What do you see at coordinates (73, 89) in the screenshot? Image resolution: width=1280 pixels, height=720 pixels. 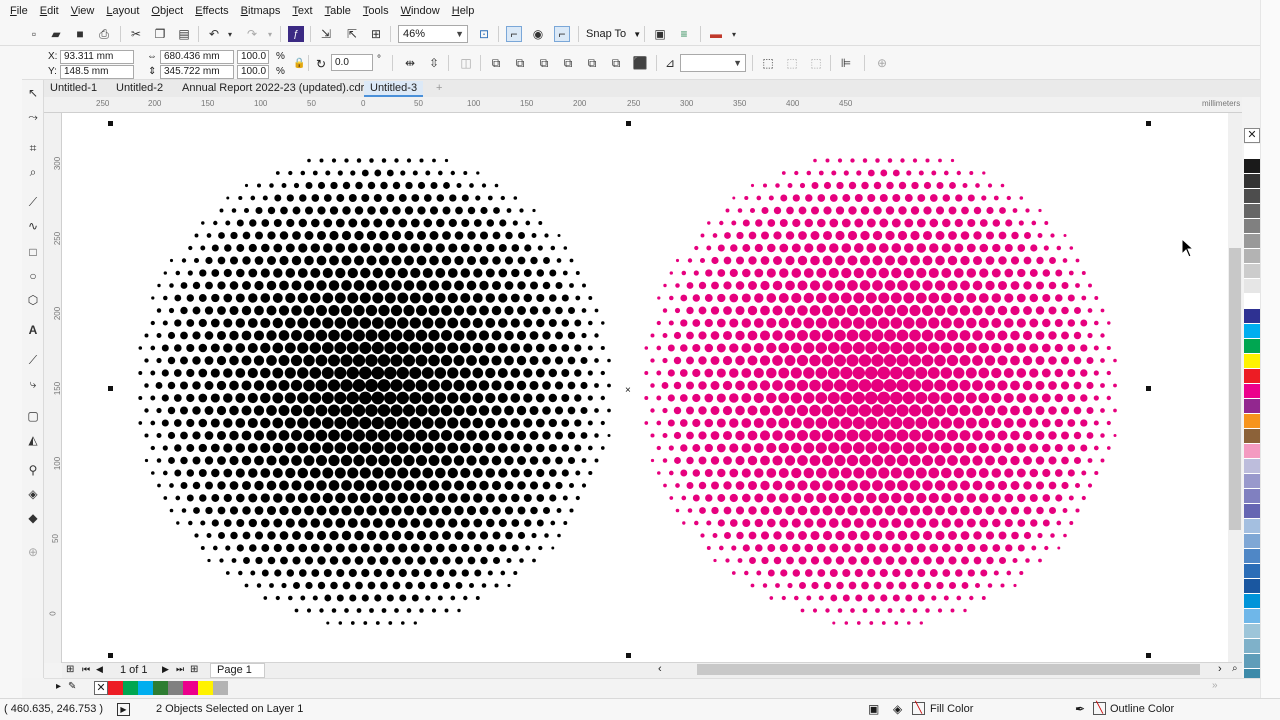 I see `tab-1: Untitled-1` at bounding box center [73, 89].